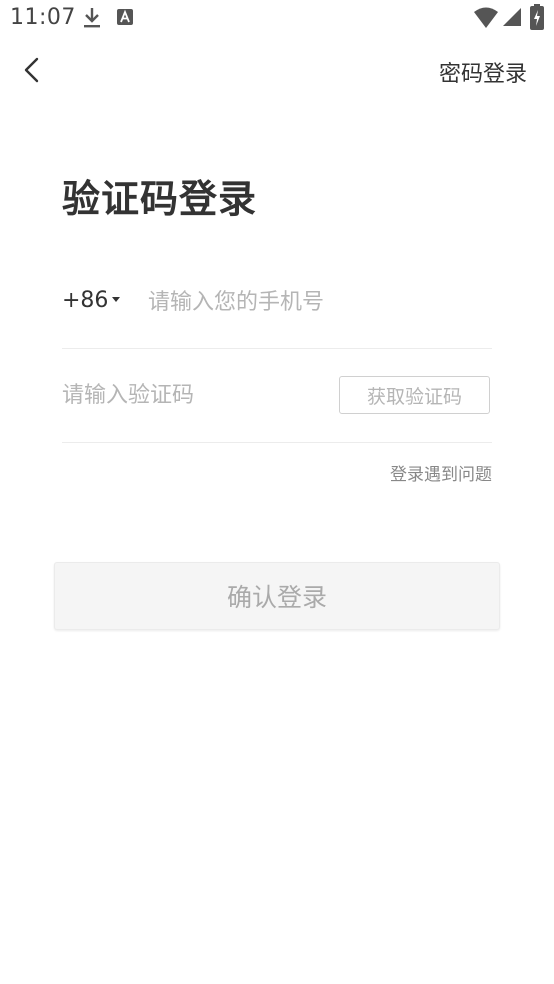 Image resolution: width=554 pixels, height=984 pixels. Describe the element at coordinates (85, 300) in the screenshot. I see `country-code-label: +86` at that location.